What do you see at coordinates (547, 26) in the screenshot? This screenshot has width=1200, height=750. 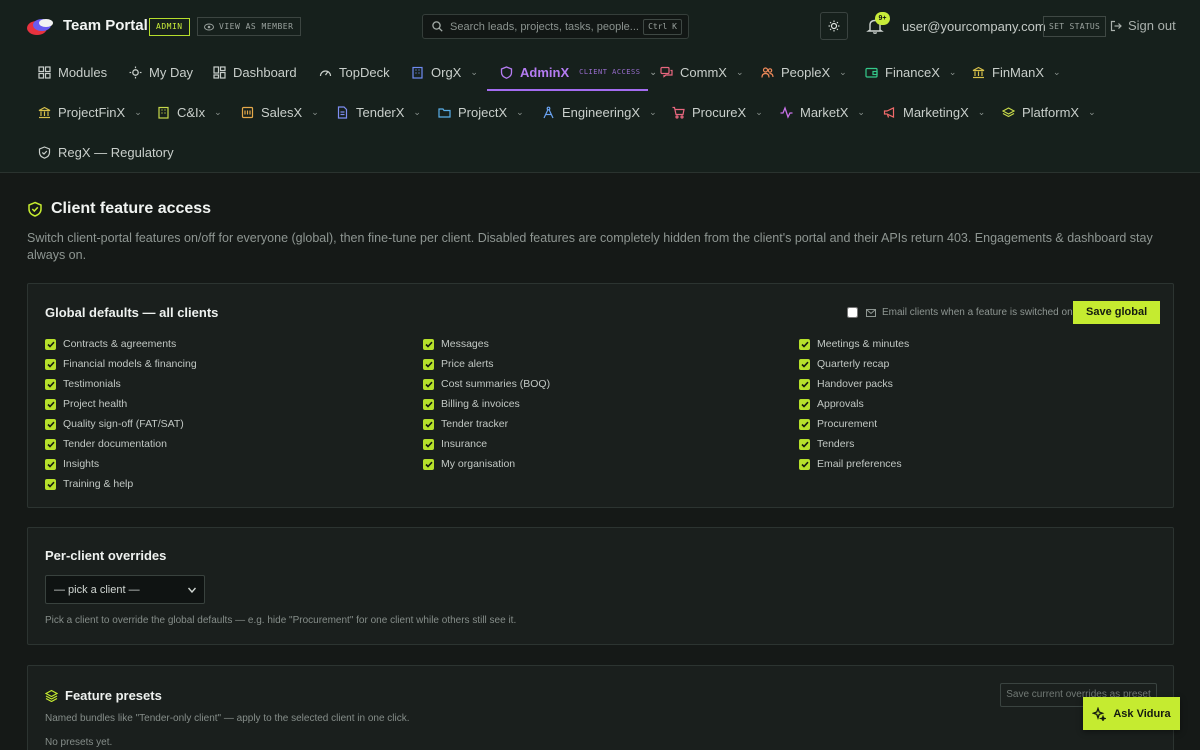 I see `search-input` at bounding box center [547, 26].